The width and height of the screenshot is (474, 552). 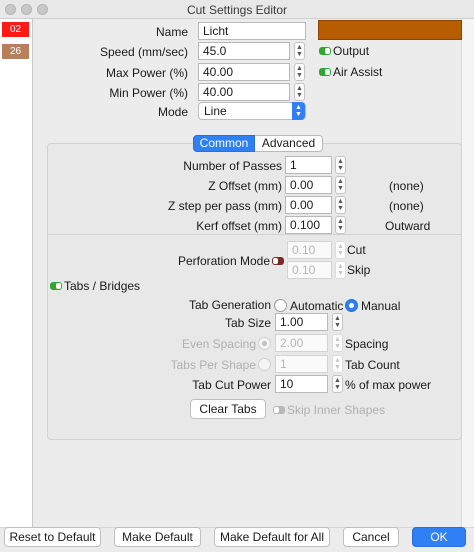 What do you see at coordinates (340, 250) in the screenshot?
I see `perforation-cut-stepper: ▲ ▼` at bounding box center [340, 250].